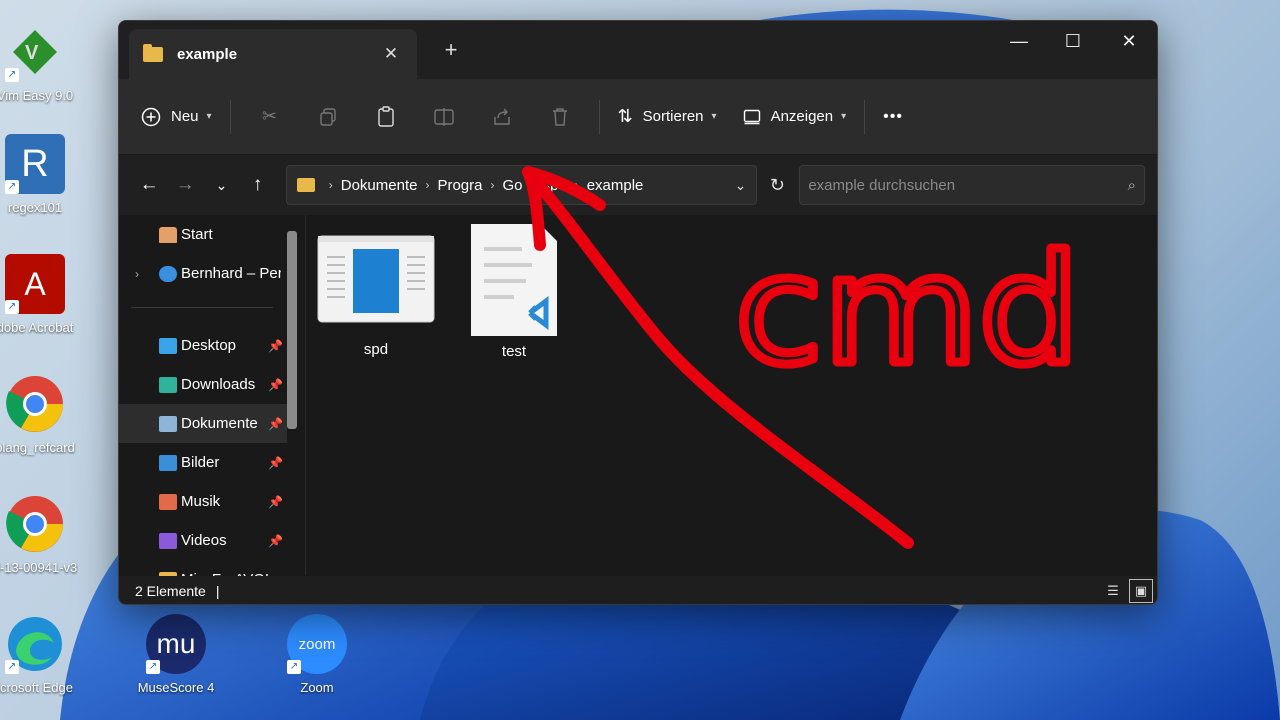 This screenshot has width=1280, height=720. What do you see at coordinates (741, 185) in the screenshot?
I see `address-dropdown-chevron-icon: ⌄` at bounding box center [741, 185].